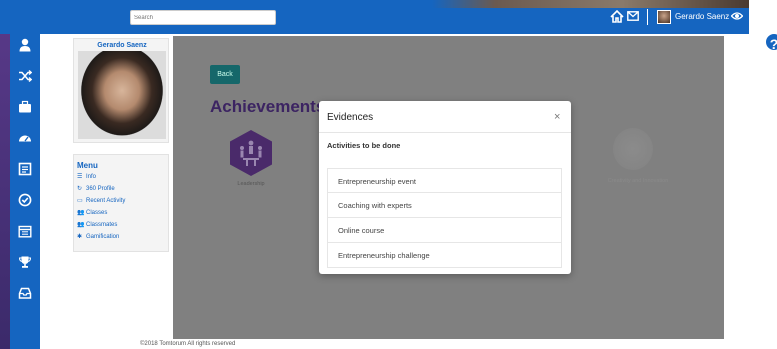 Image resolution: width=777 pixels, height=349 pixels. Describe the element at coordinates (25, 293) in the screenshot. I see `inbox-icon` at that location.